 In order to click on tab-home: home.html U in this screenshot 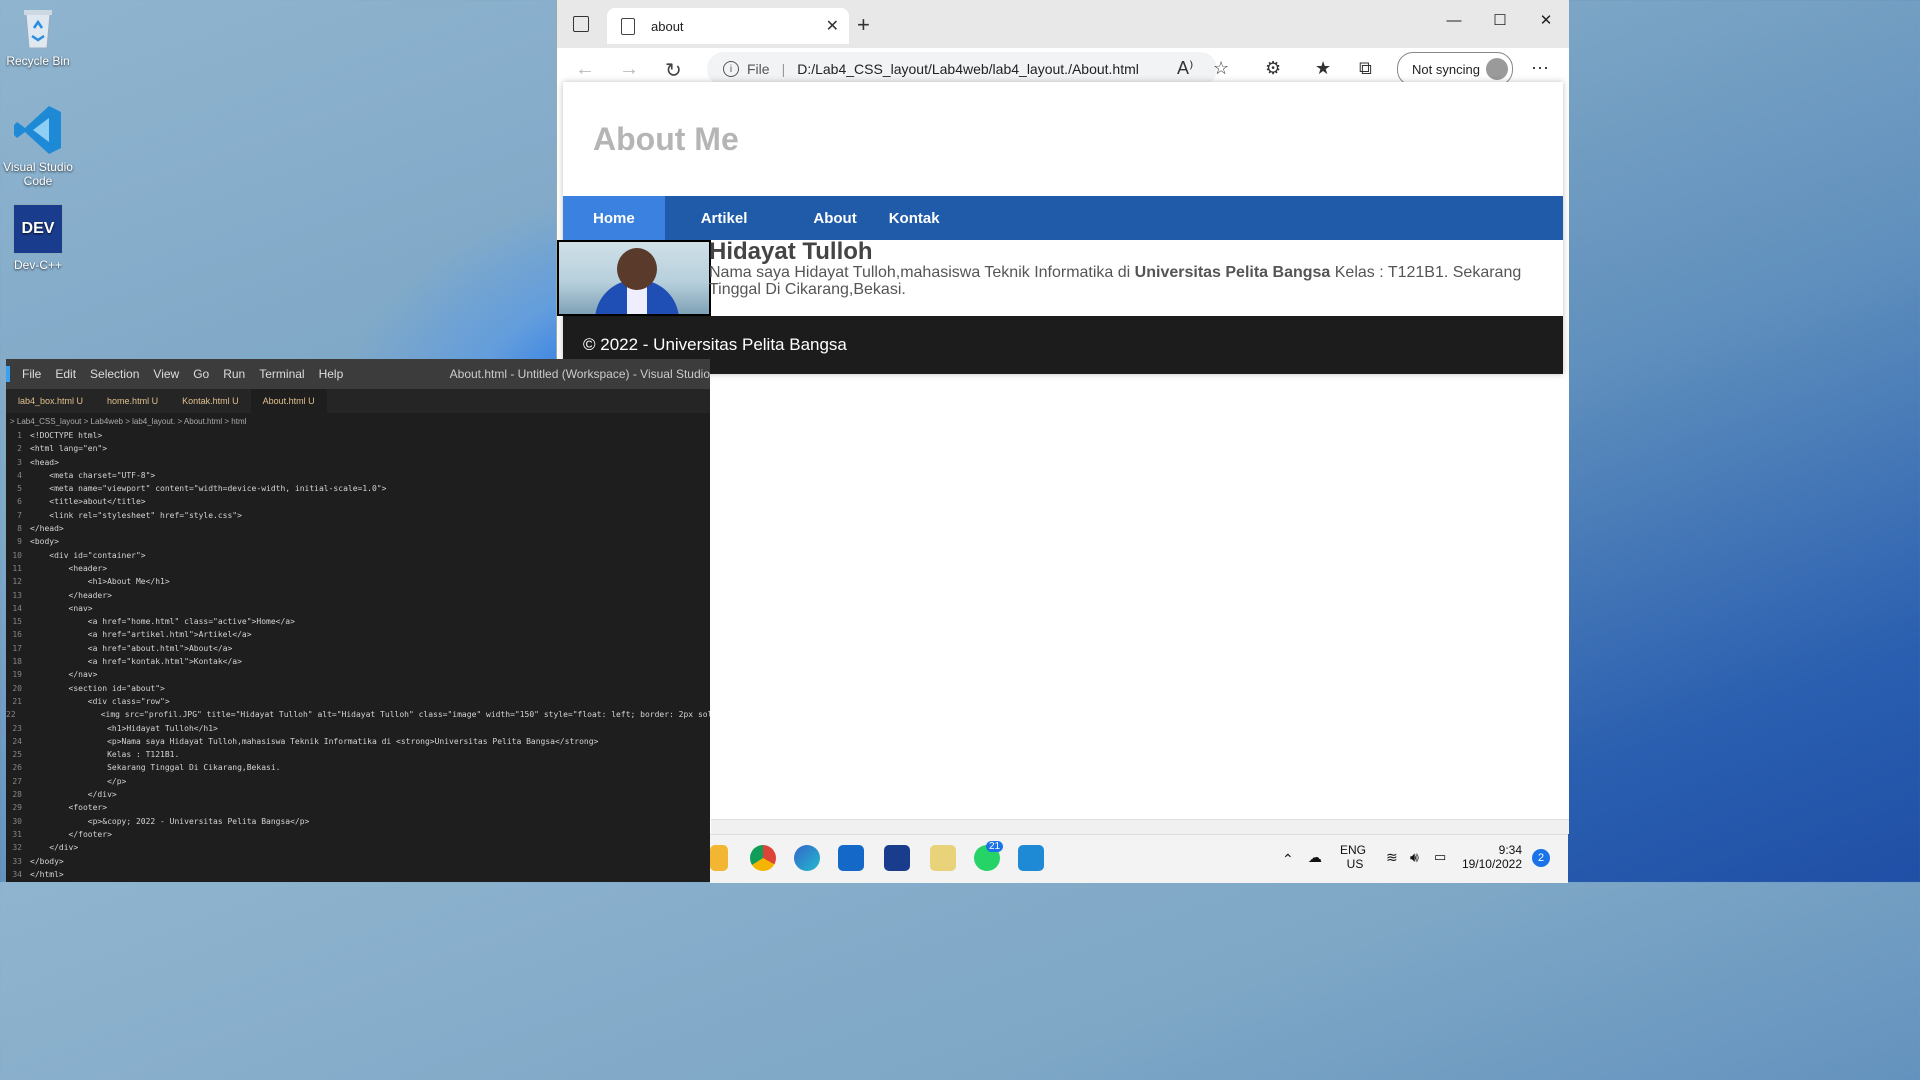, I will do `click(132, 401)`.